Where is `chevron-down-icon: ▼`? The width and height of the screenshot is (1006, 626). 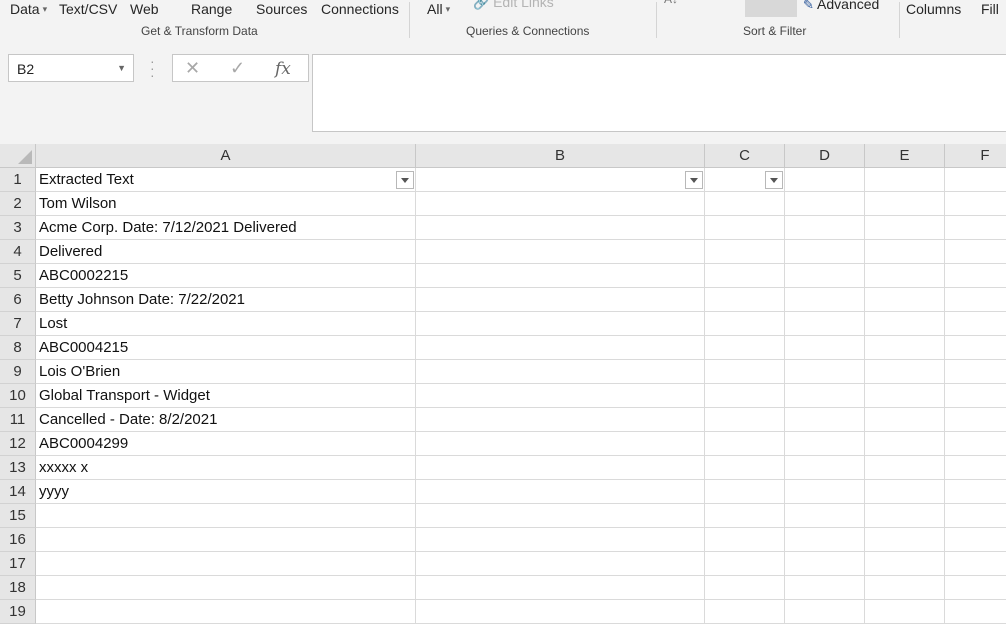 chevron-down-icon: ▼ is located at coordinates (121, 68).